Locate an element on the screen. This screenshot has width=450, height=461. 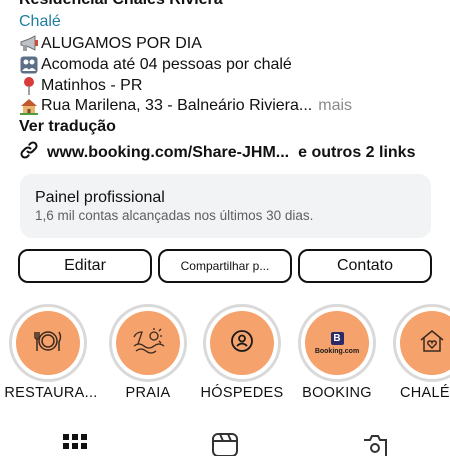
highlight-label: PRAIA is located at coordinates (148, 393).